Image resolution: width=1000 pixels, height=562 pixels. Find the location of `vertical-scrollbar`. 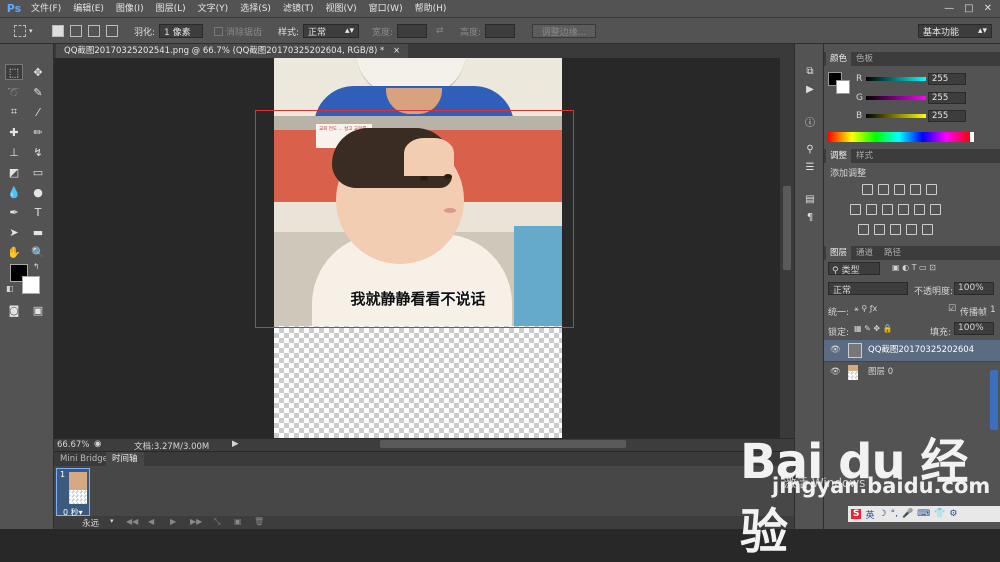

vertical-scrollbar is located at coordinates (787, 248).